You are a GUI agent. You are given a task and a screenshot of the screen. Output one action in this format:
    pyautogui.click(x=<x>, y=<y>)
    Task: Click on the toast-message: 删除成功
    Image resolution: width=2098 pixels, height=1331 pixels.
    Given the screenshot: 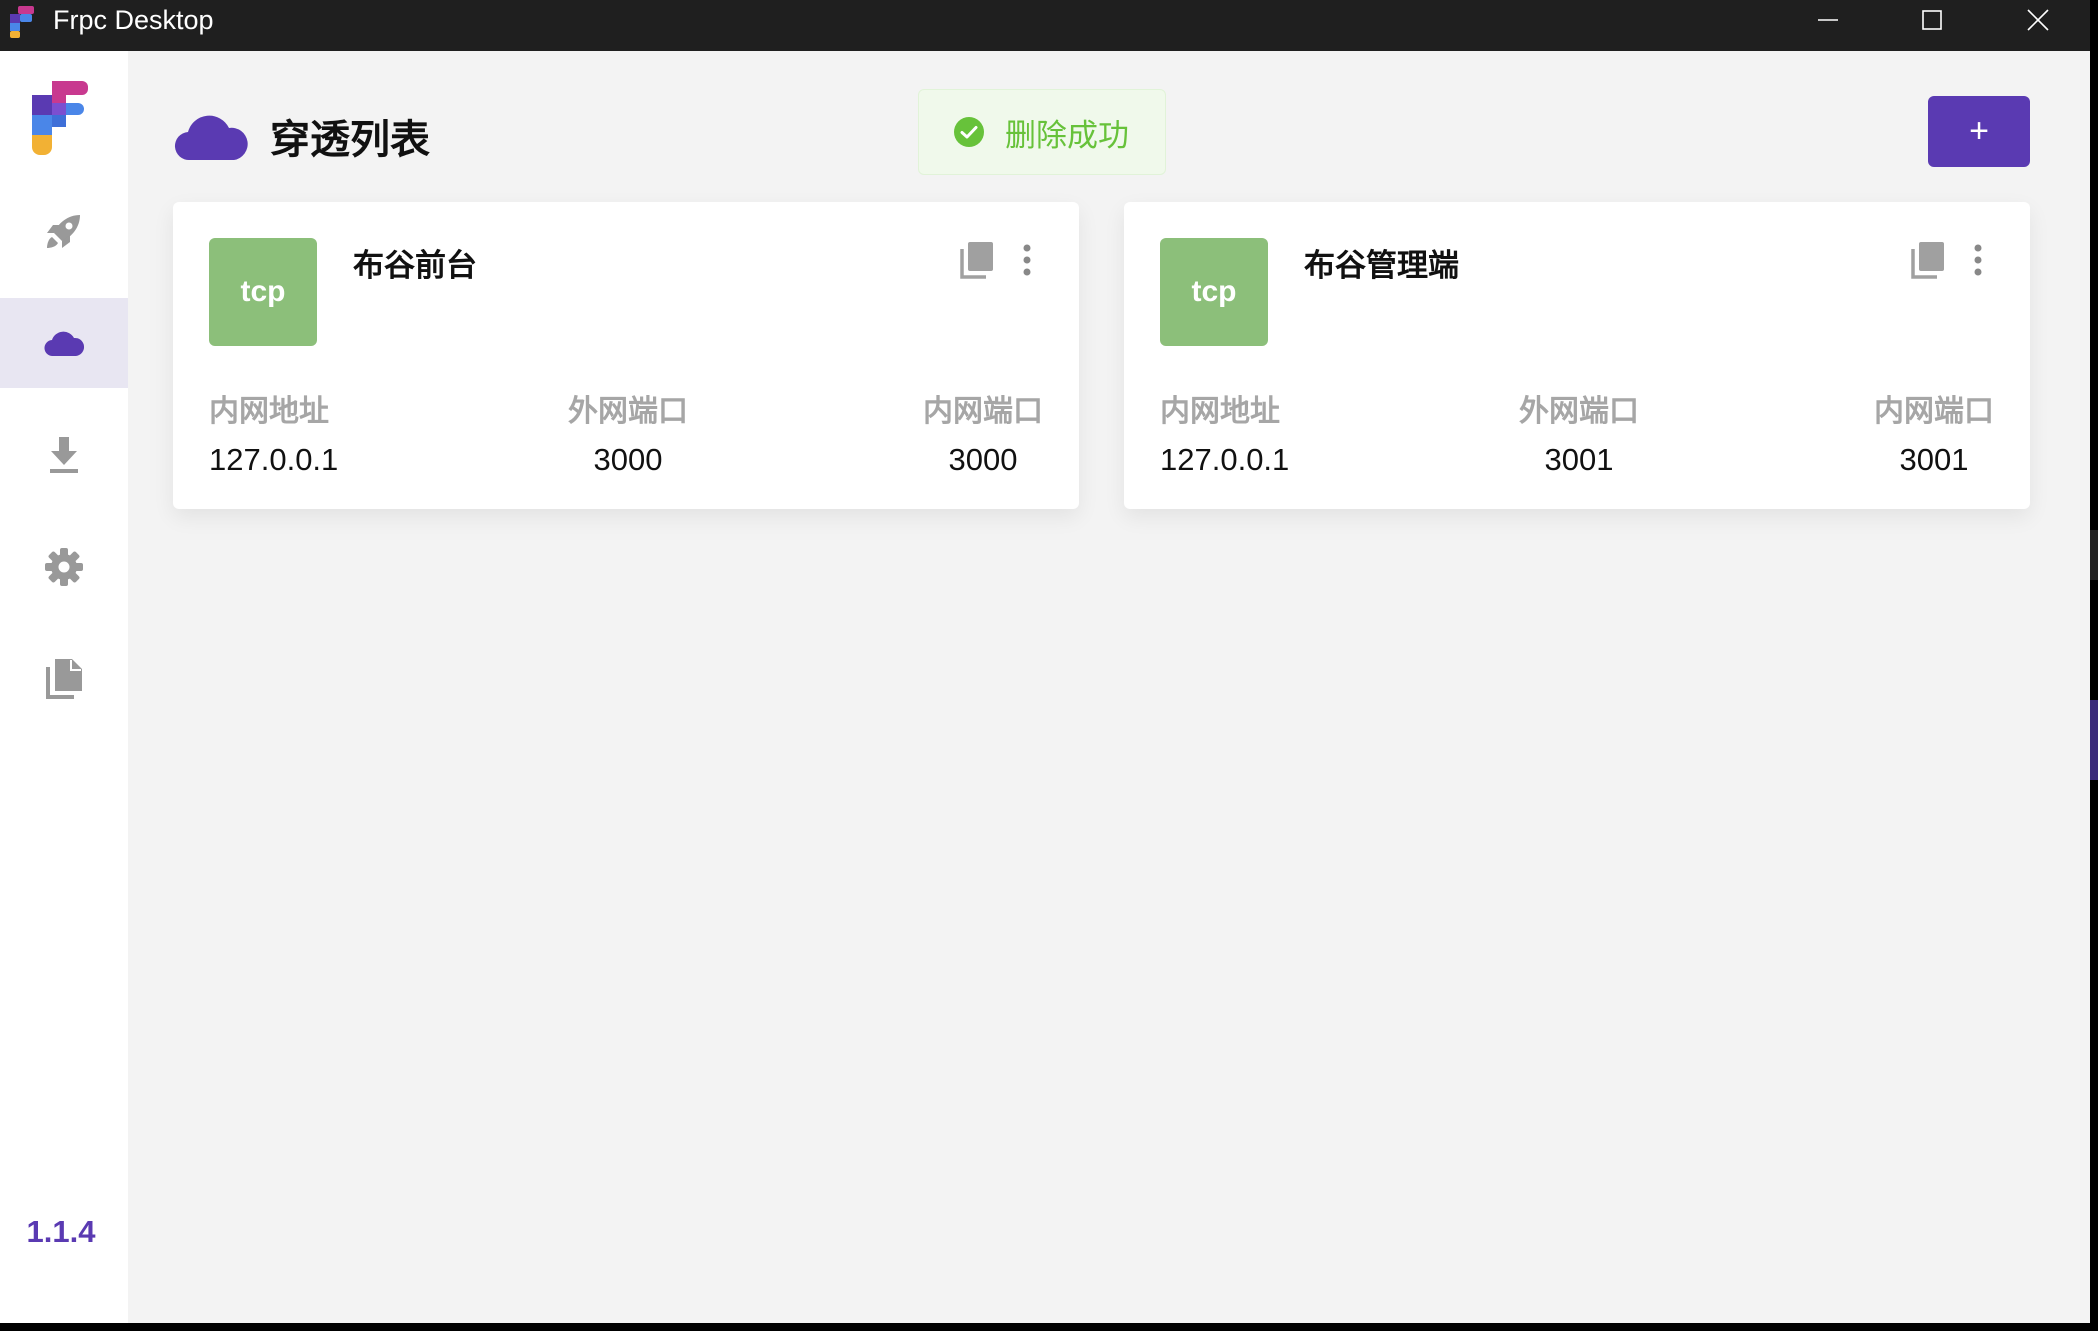 What is the action you would take?
    pyautogui.click(x=1067, y=135)
    